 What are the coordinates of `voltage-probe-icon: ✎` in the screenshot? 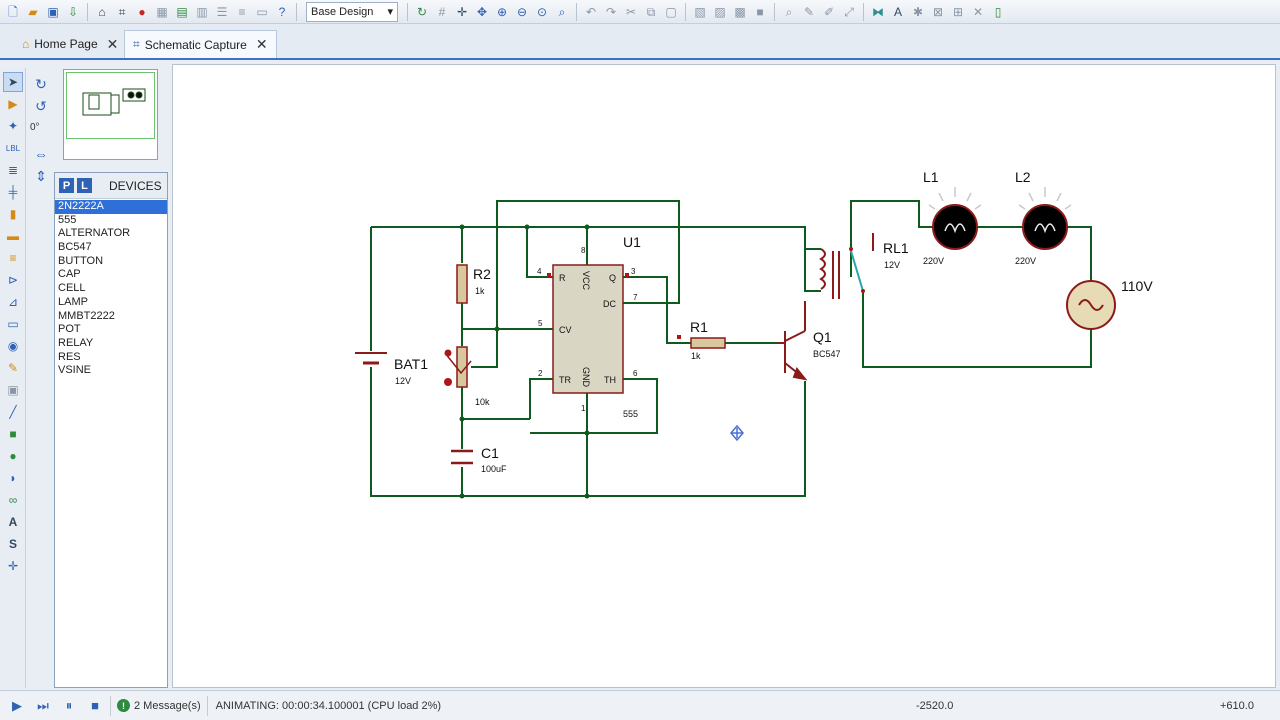 It's located at (13, 368).